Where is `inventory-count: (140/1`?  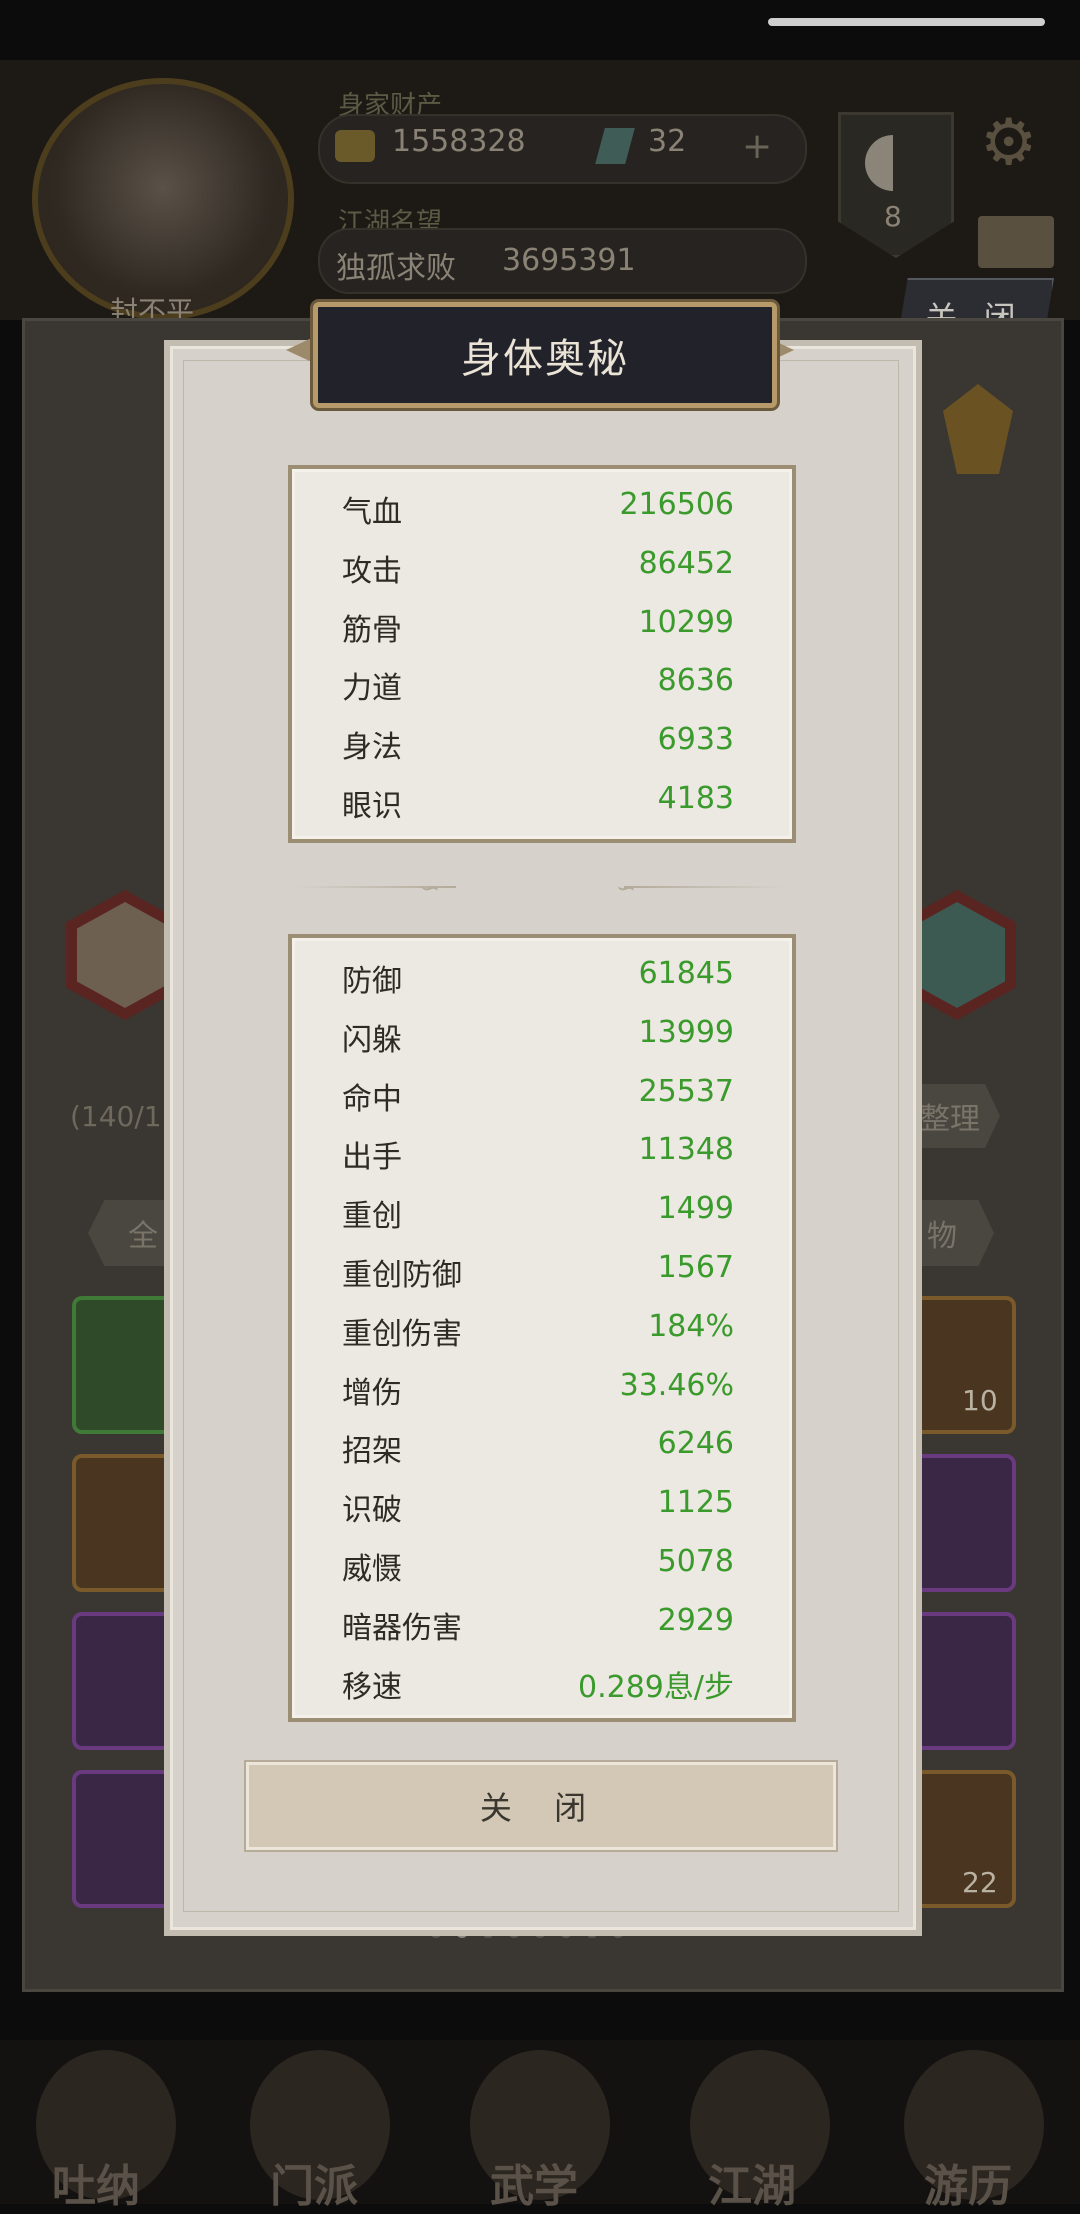 inventory-count: (140/1 is located at coordinates (116, 1116).